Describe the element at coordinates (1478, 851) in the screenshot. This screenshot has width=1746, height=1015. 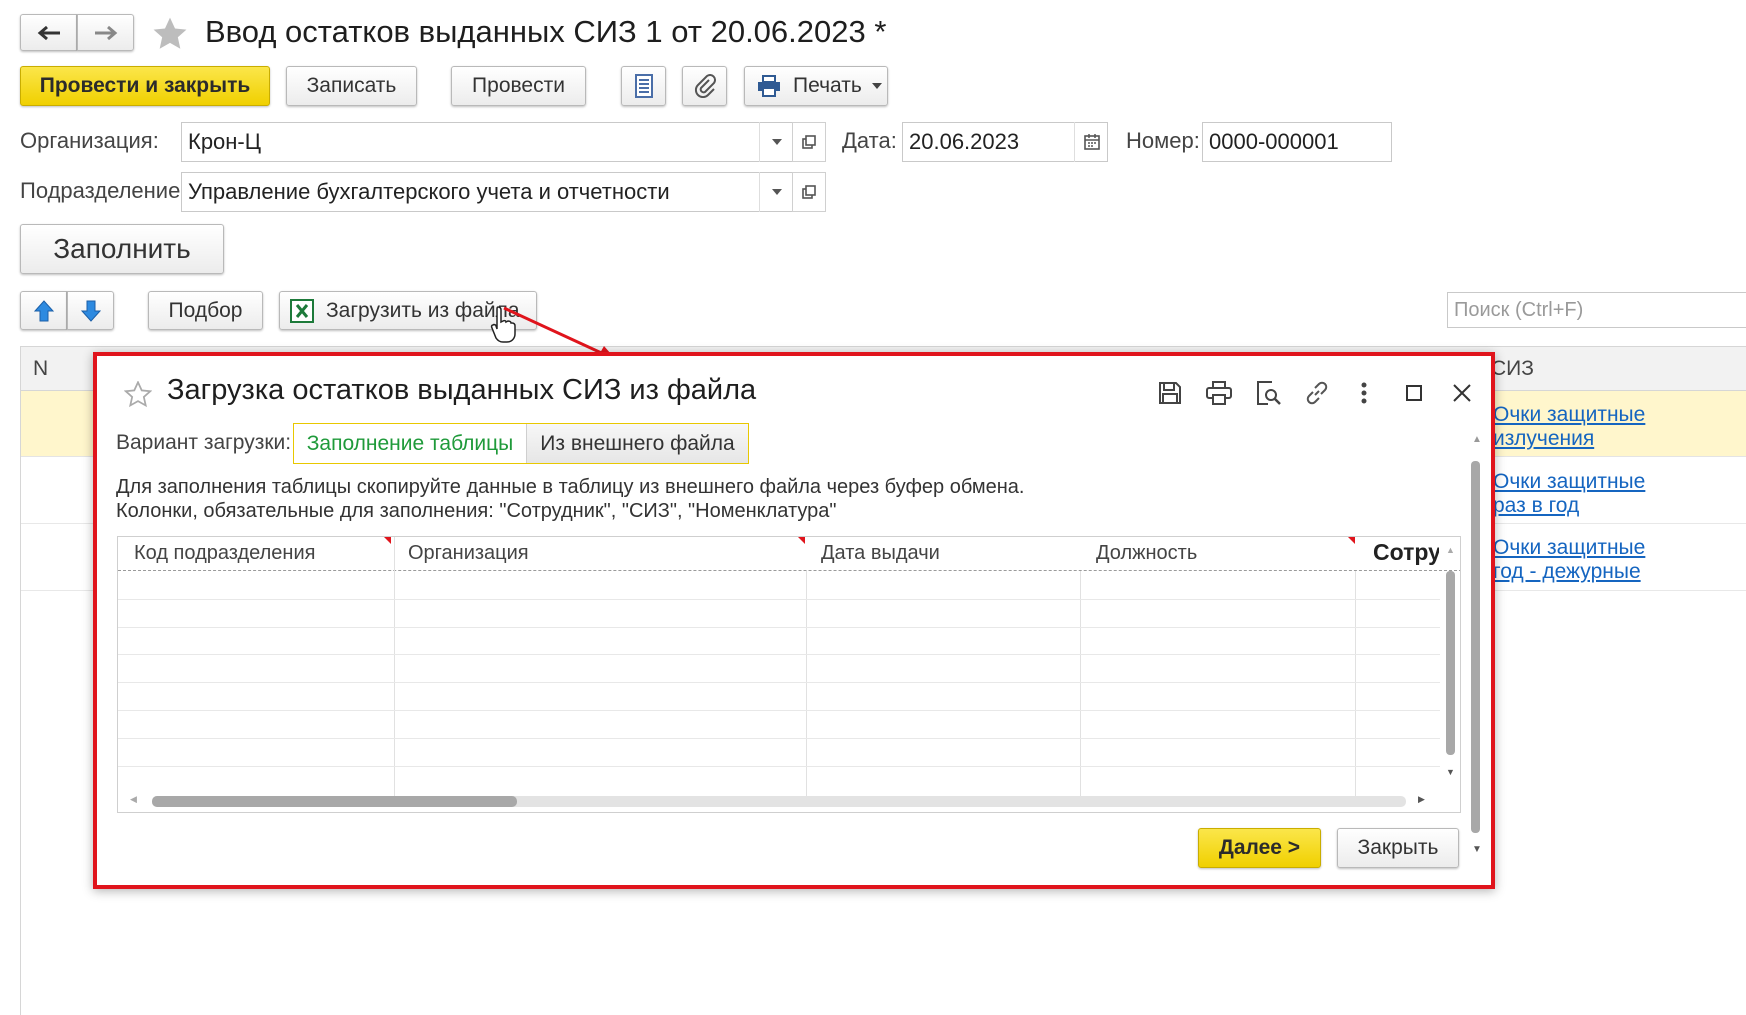
I see `dialog-scrollbar-down: ▼` at that location.